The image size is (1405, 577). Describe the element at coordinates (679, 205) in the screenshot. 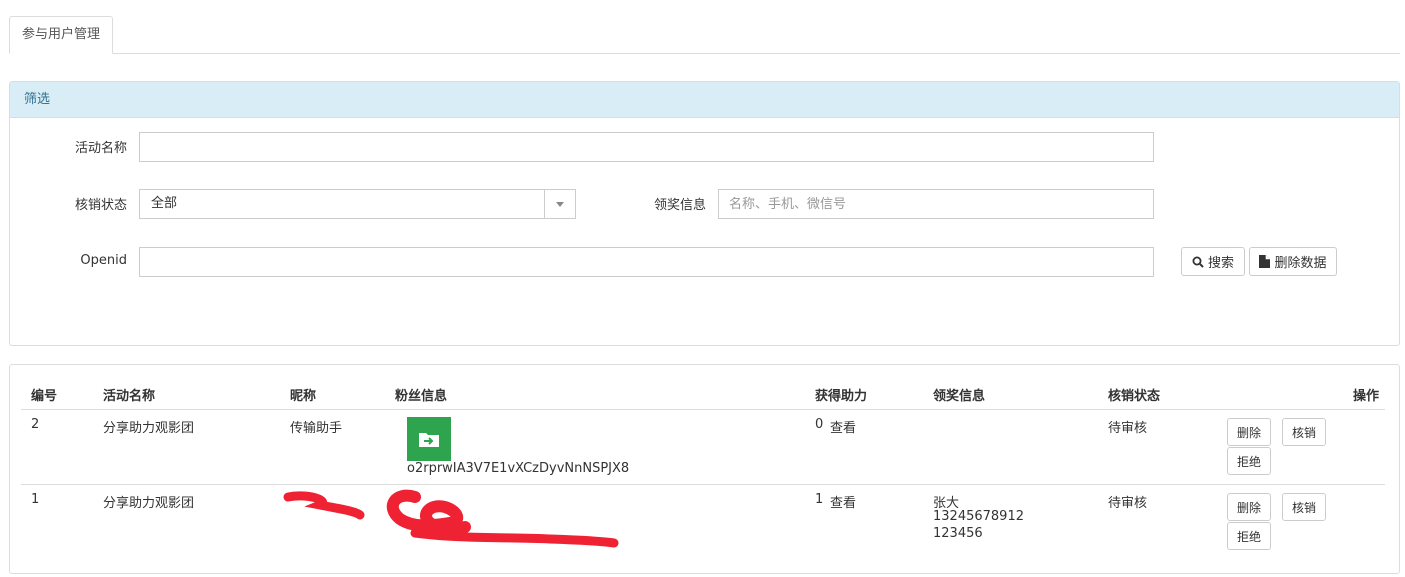

I see `prize-info-label: 领奖信息` at that location.